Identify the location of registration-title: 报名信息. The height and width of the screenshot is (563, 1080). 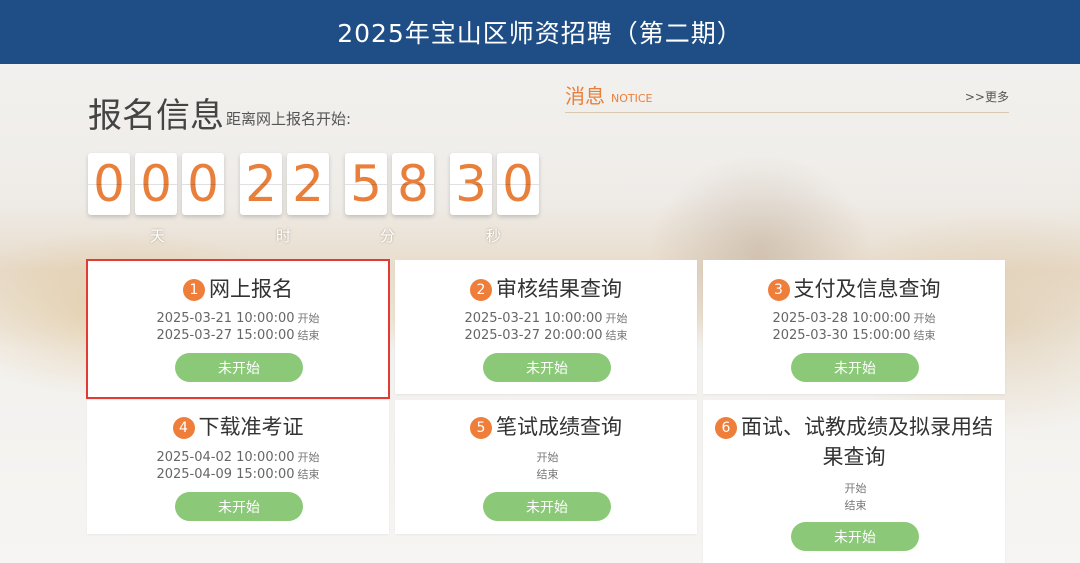
(156, 116).